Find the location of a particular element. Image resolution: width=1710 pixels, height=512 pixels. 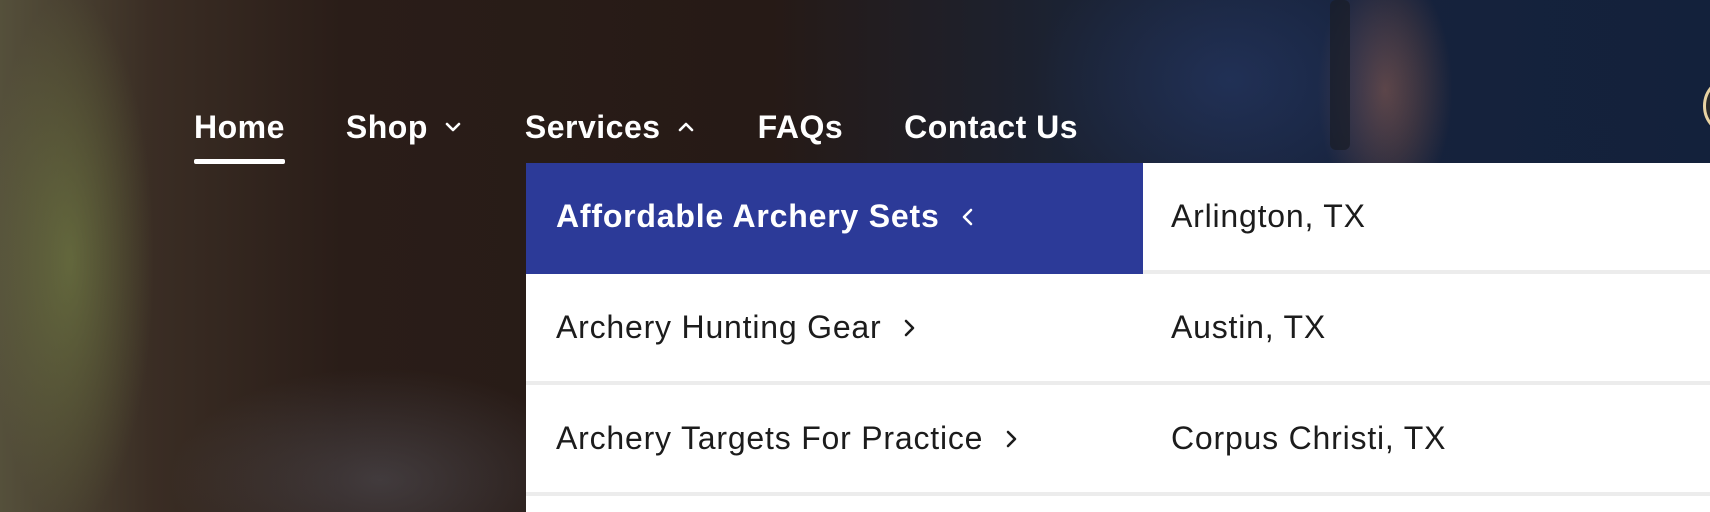

menu-item-archery-targets-for-practice: Archery Targets For Practice is located at coordinates (834, 440).